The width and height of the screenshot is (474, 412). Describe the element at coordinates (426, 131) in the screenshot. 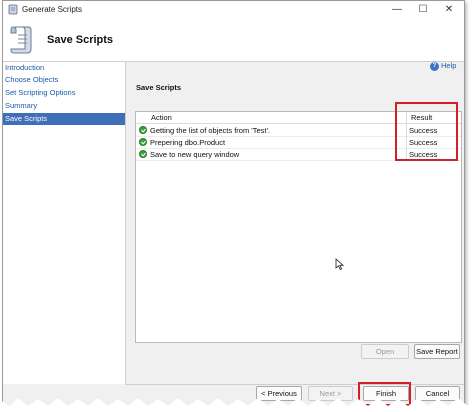

I see `result-column-highlight` at that location.